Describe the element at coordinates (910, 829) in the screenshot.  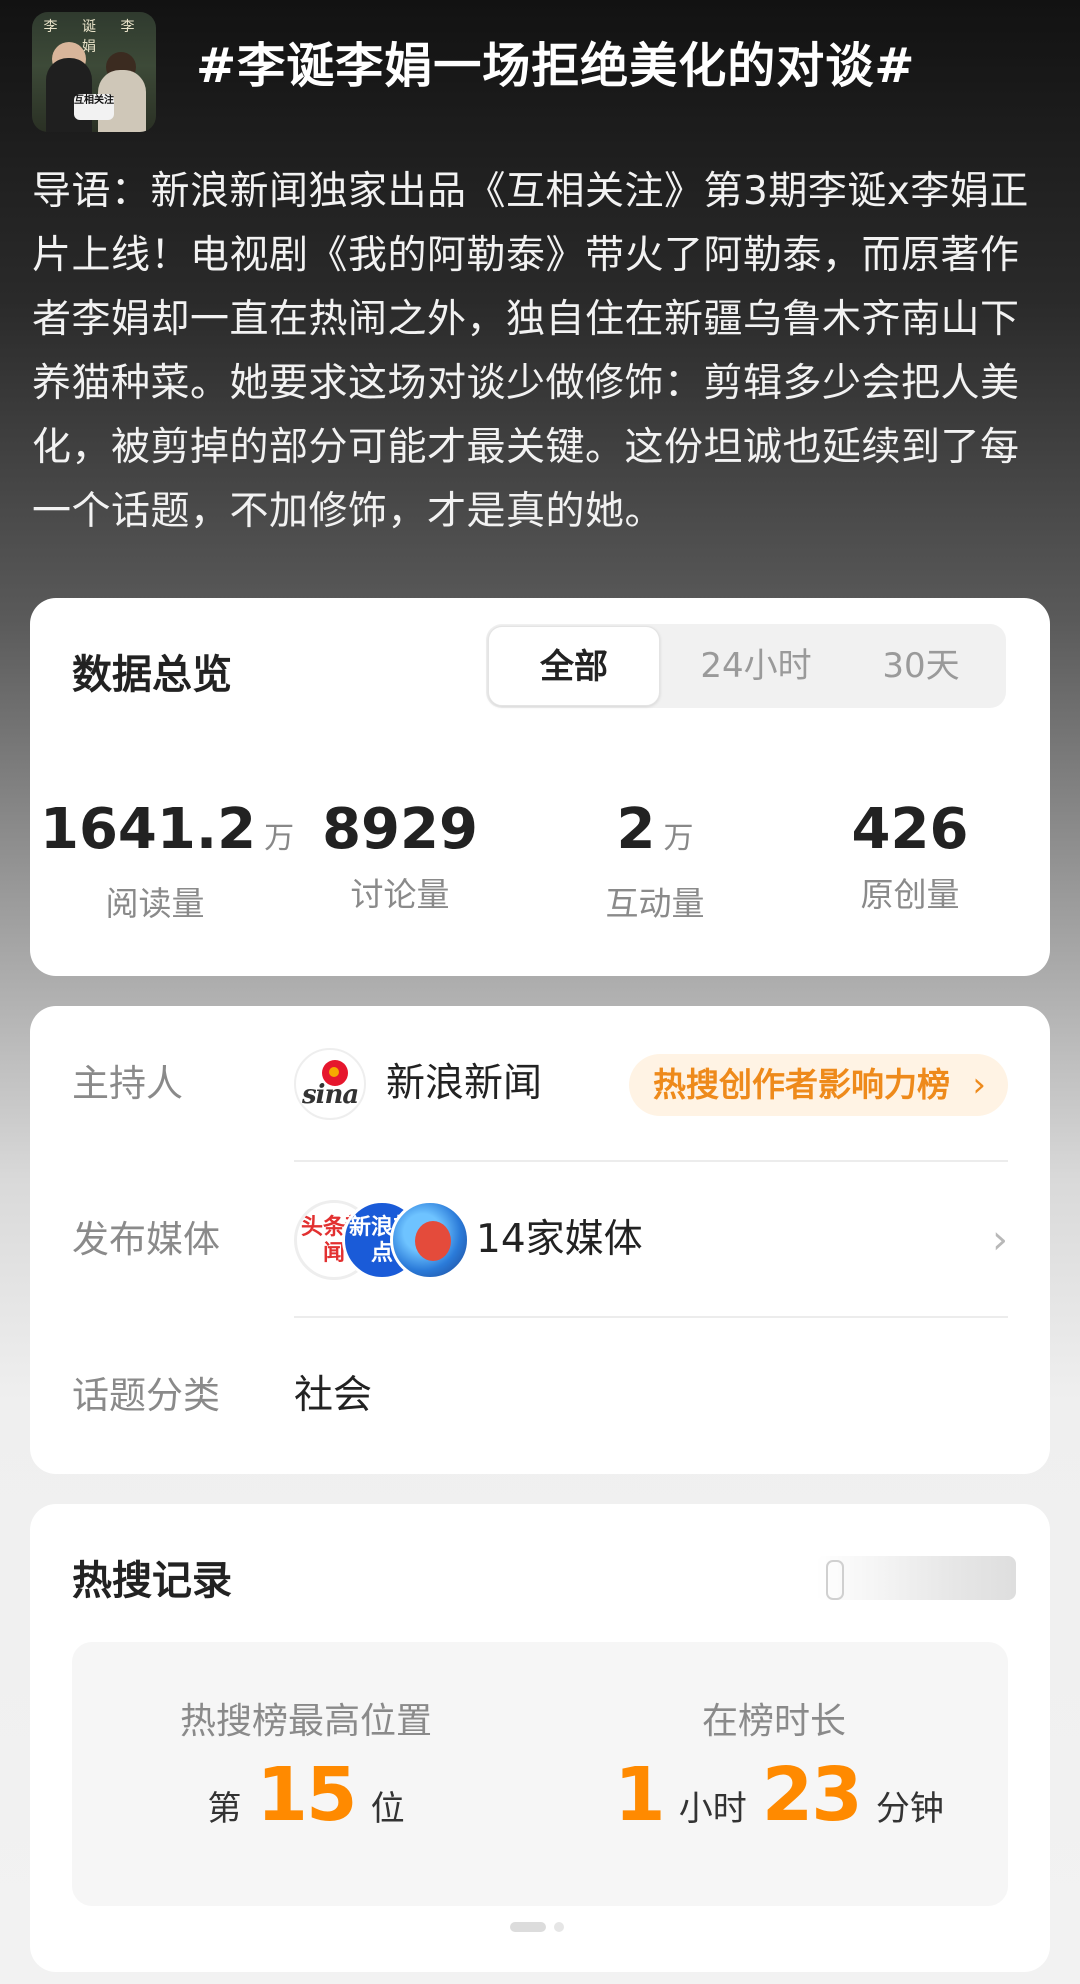
I see `stat-originals-value: 426` at that location.